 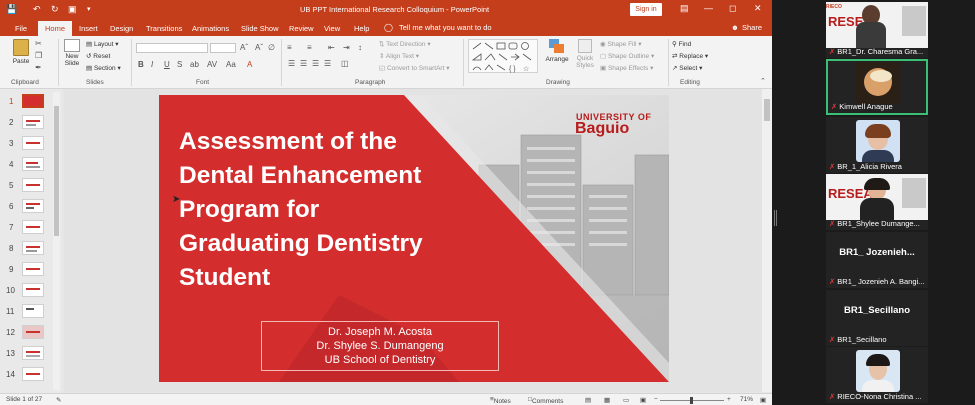 I want to click on quick-styles-icon, so click(x=585, y=46).